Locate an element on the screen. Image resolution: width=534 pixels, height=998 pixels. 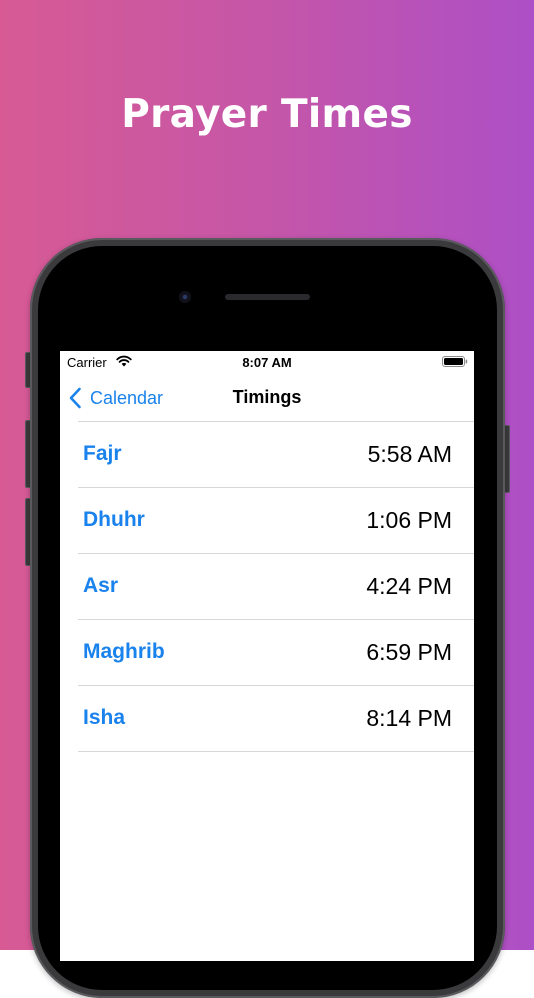
earpiece-speaker is located at coordinates (267, 297).